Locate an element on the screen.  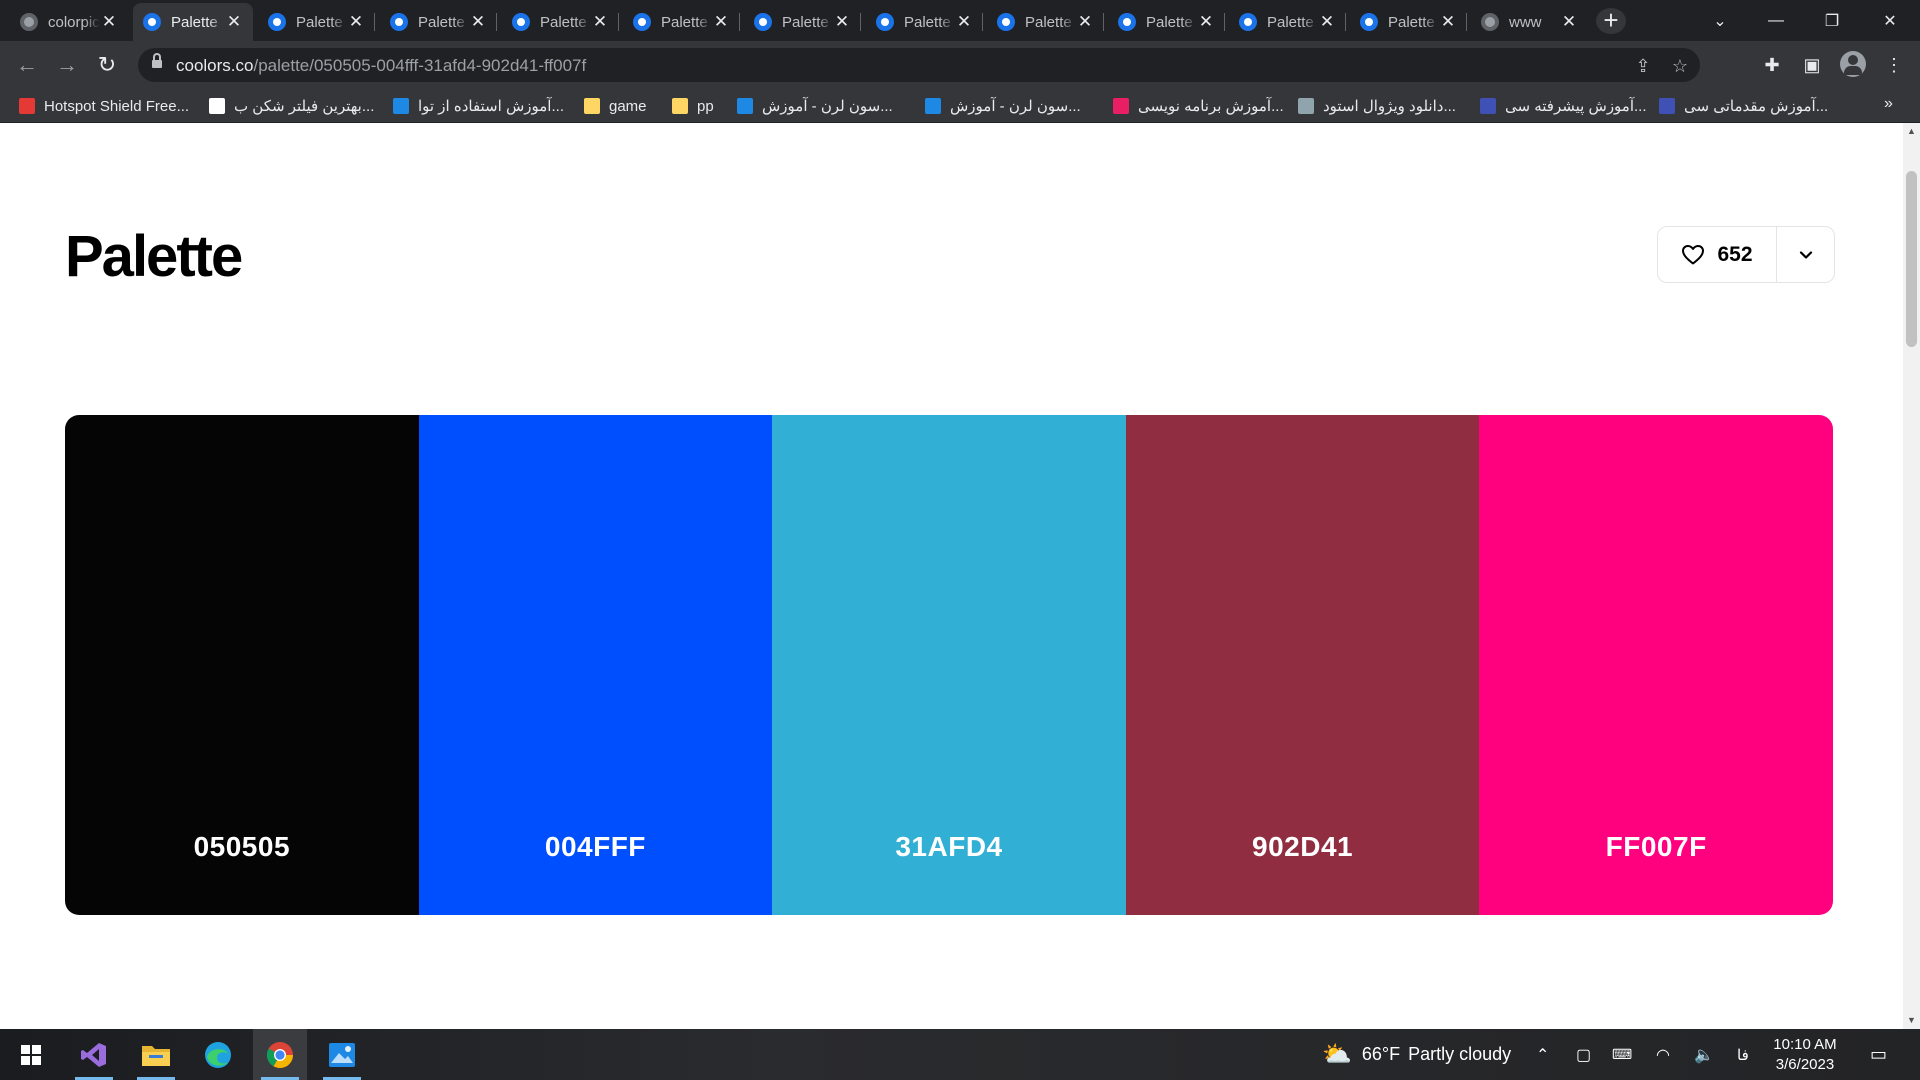
clock: 10:10 AM 3/6/2023 is located at coordinates (1805, 1055).